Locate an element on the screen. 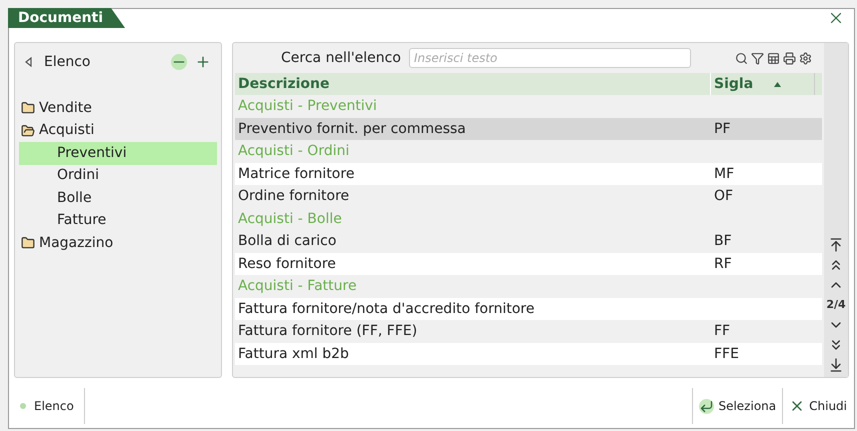 The width and height of the screenshot is (857, 431). table-cell-text: FF is located at coordinates (722, 331).